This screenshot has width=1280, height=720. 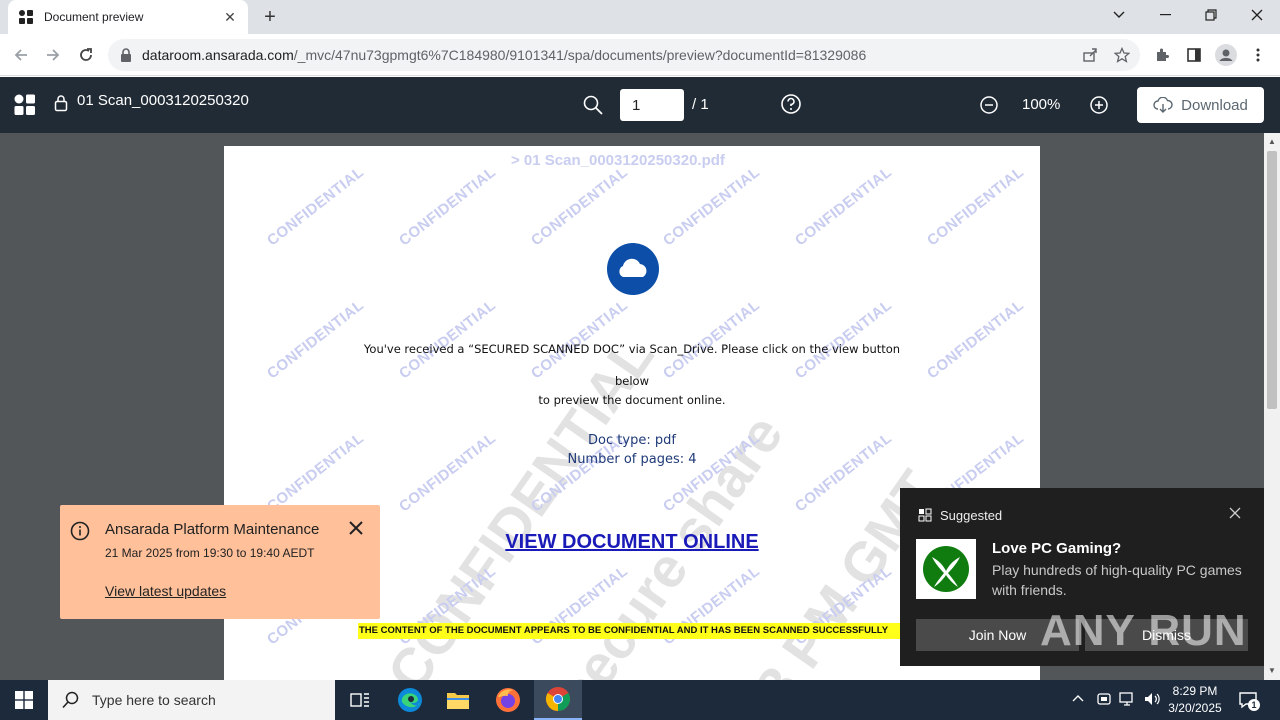 I want to click on file-explorer-icon, so click(x=458, y=700).